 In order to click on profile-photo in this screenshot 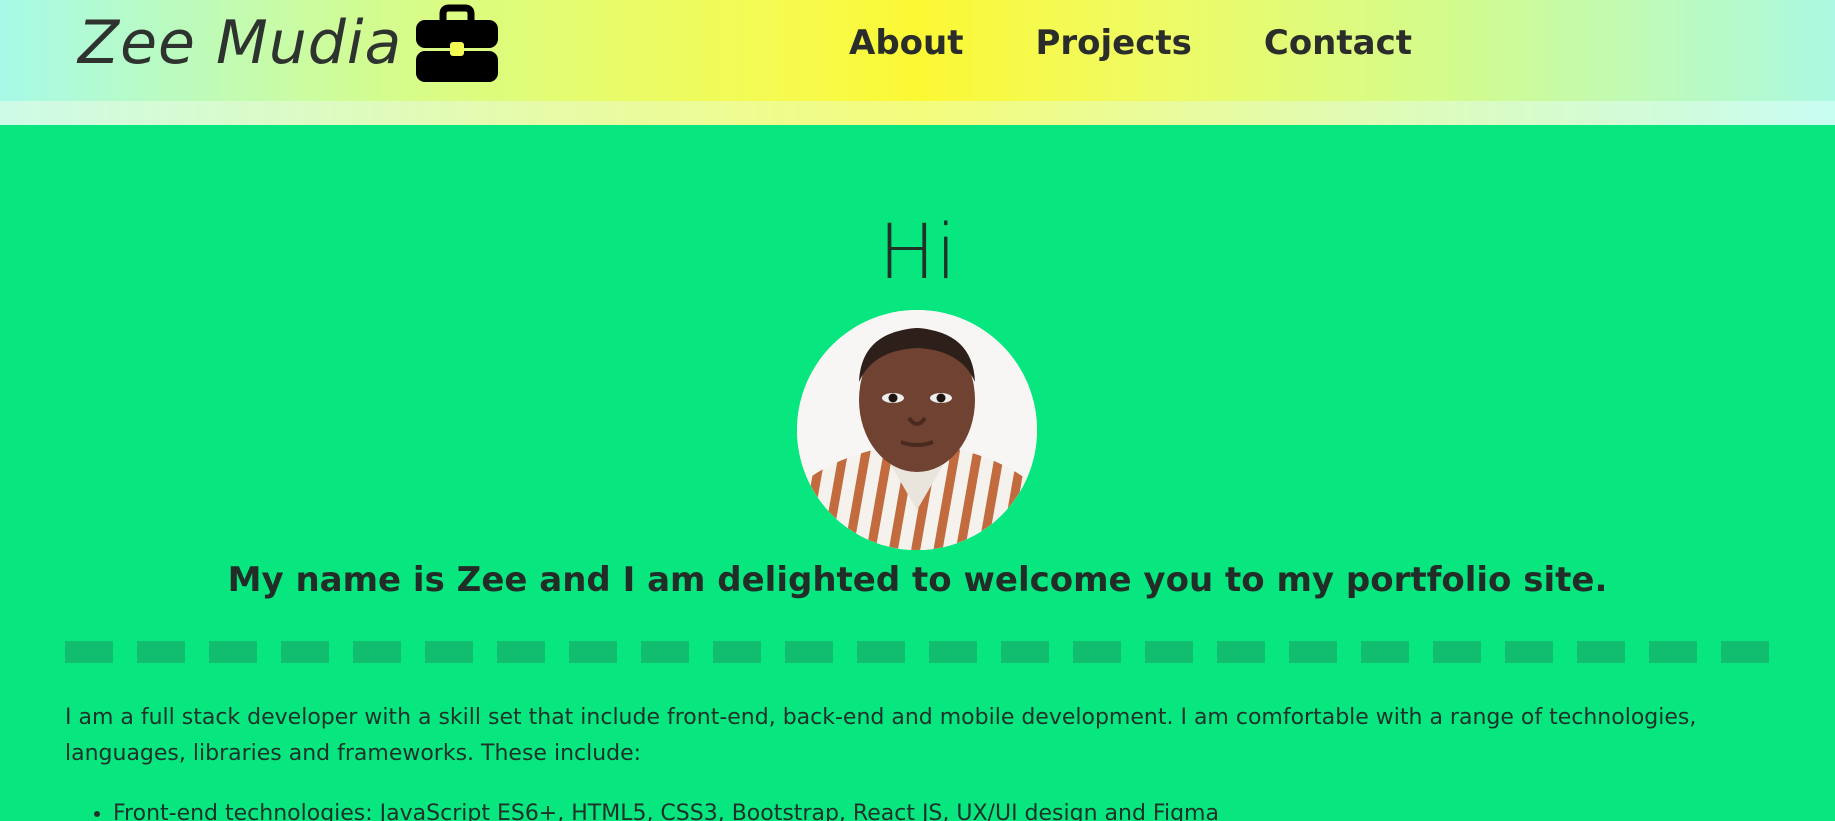, I will do `click(917, 430)`.